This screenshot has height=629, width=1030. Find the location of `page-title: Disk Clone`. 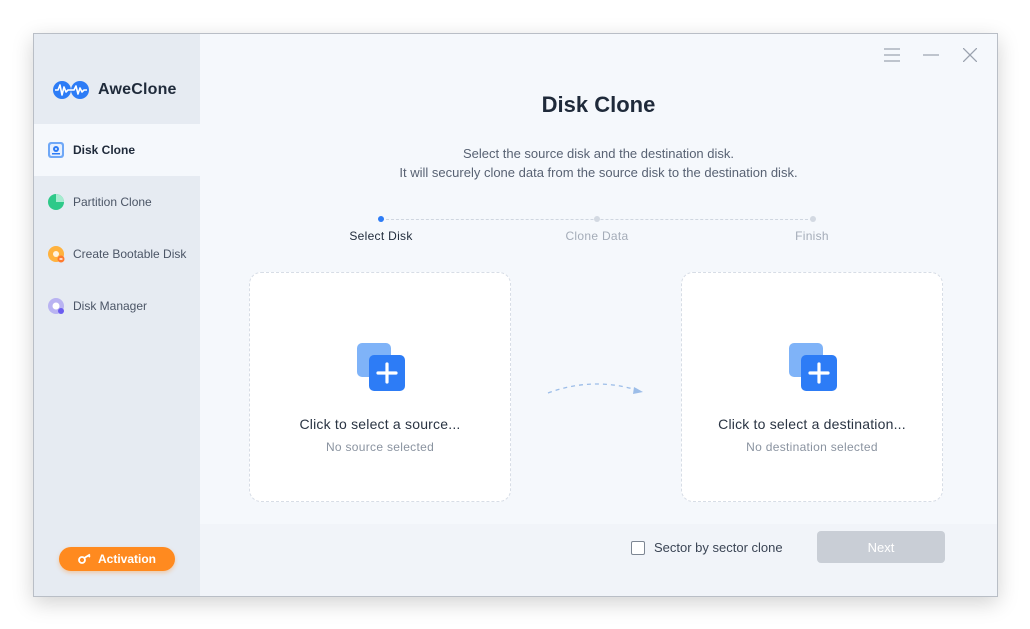

page-title: Disk Clone is located at coordinates (598, 104).